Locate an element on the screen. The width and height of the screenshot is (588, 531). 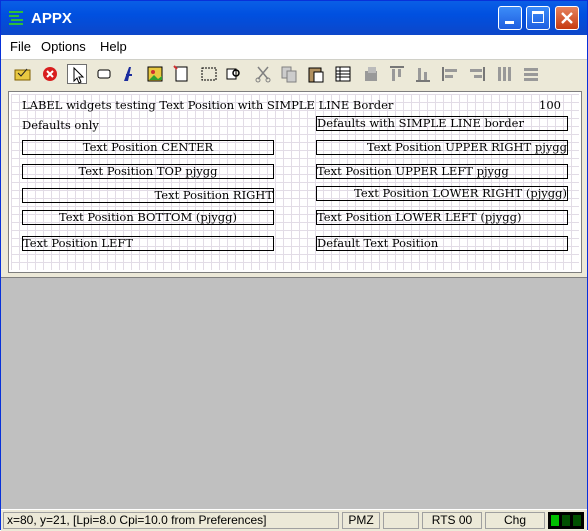
status-rts: RTS 00 is located at coordinates (452, 520).